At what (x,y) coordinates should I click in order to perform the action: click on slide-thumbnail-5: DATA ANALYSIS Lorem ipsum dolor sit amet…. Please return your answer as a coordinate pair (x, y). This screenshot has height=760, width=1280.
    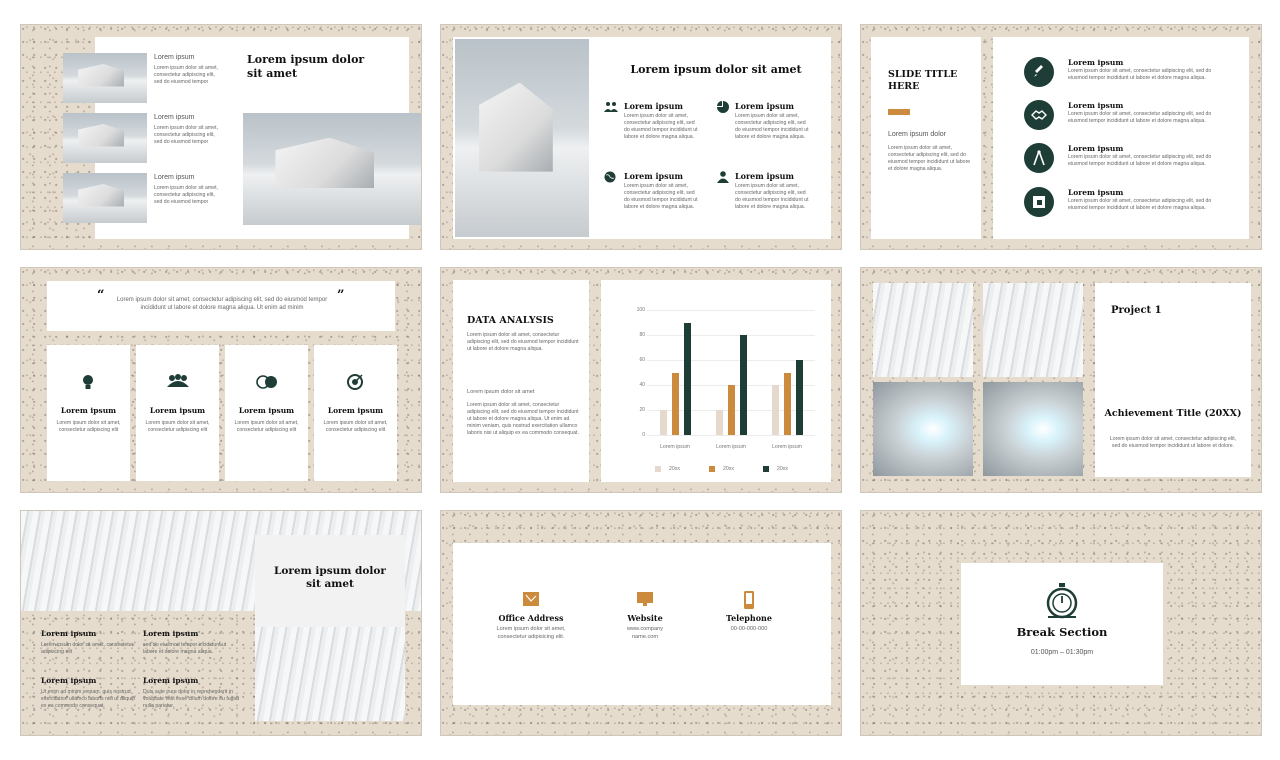
    Looking at the image, I should click on (641, 380).